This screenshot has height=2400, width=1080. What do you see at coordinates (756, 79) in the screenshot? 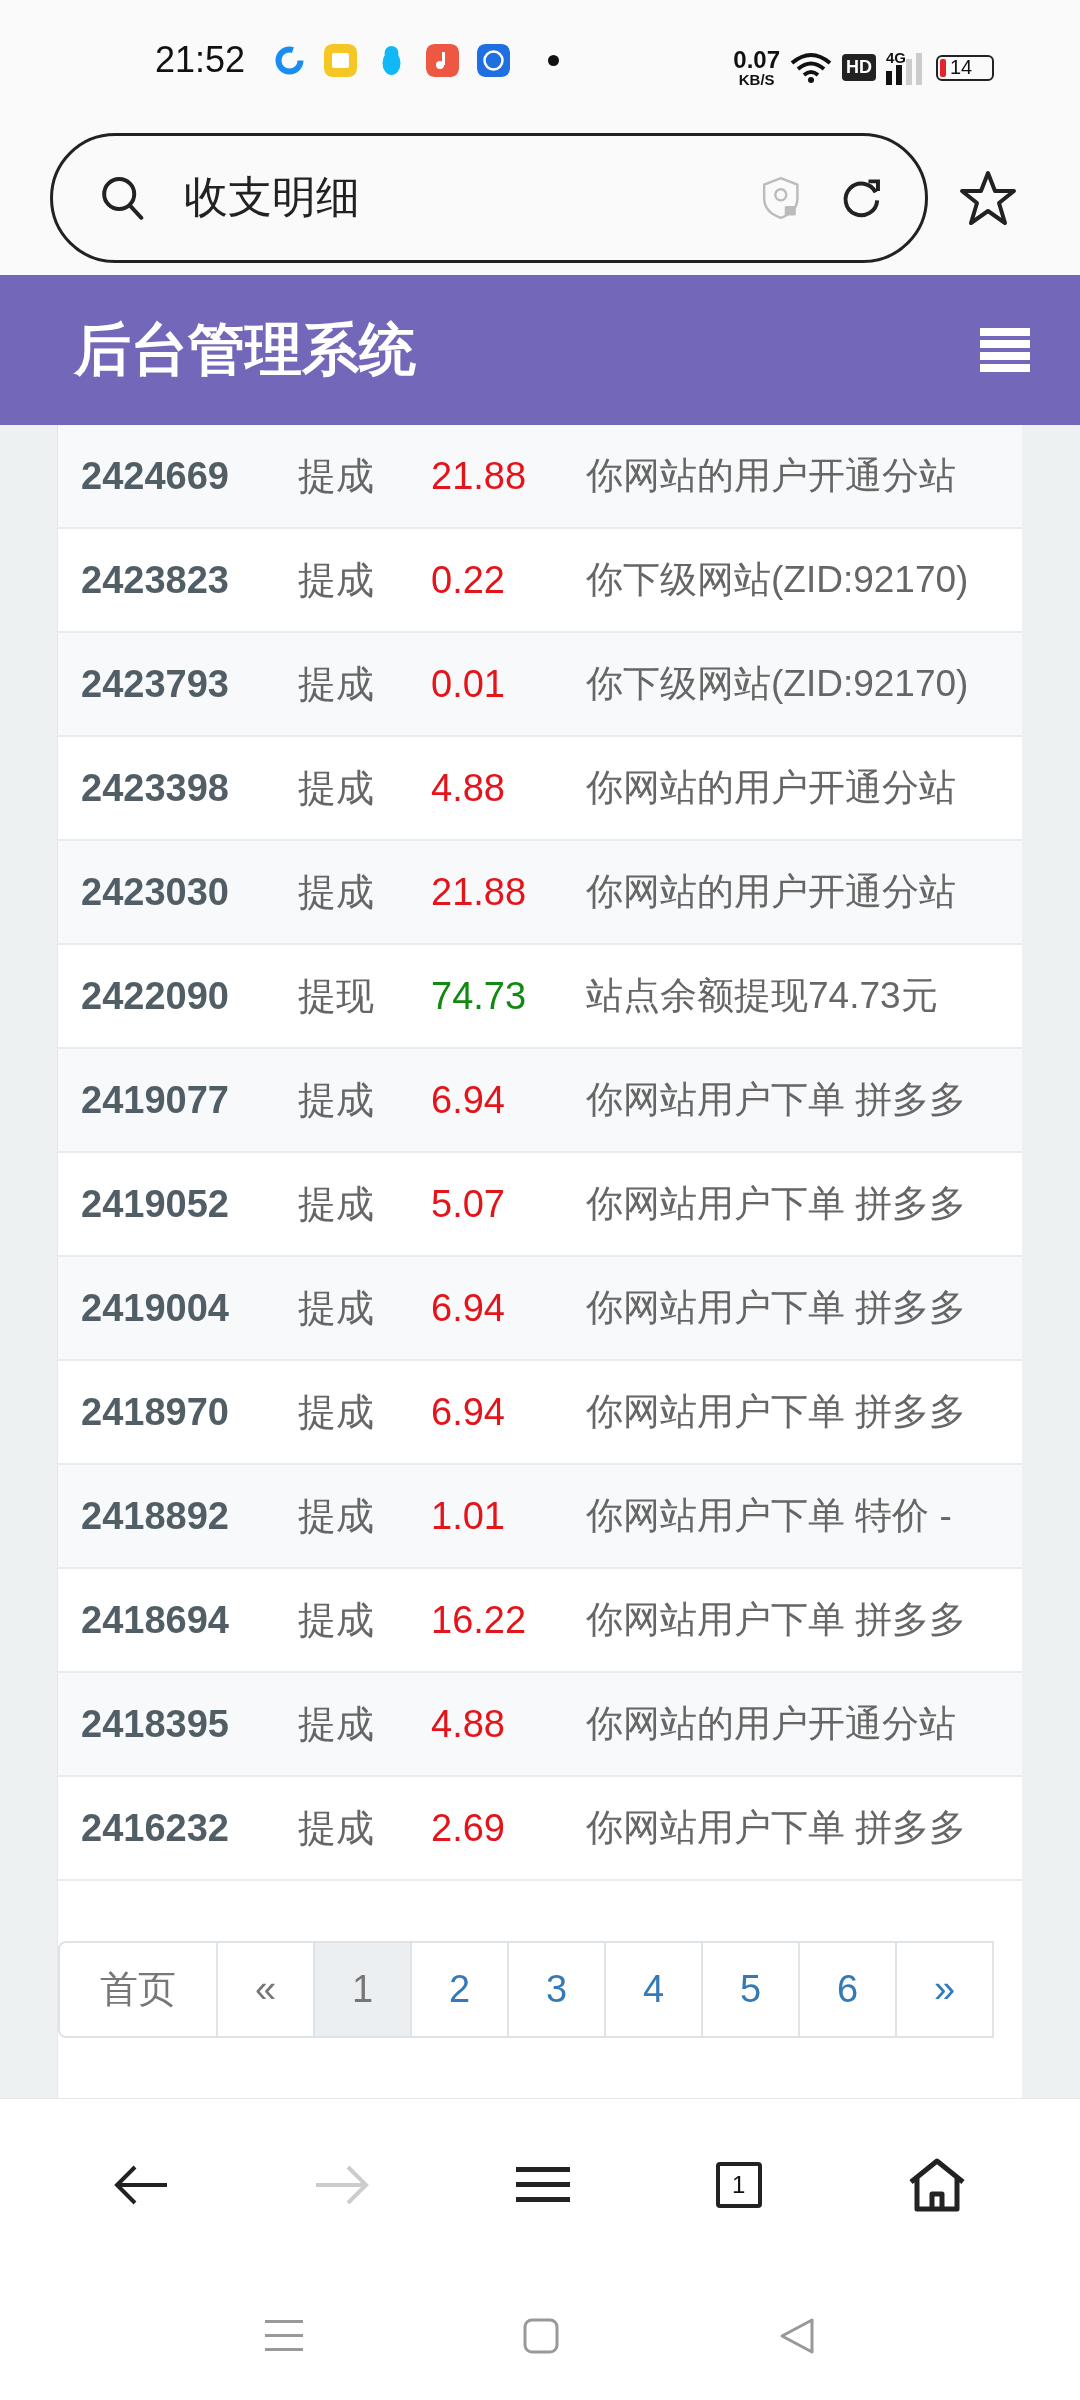
I see `speed-unit: KB/S` at bounding box center [756, 79].